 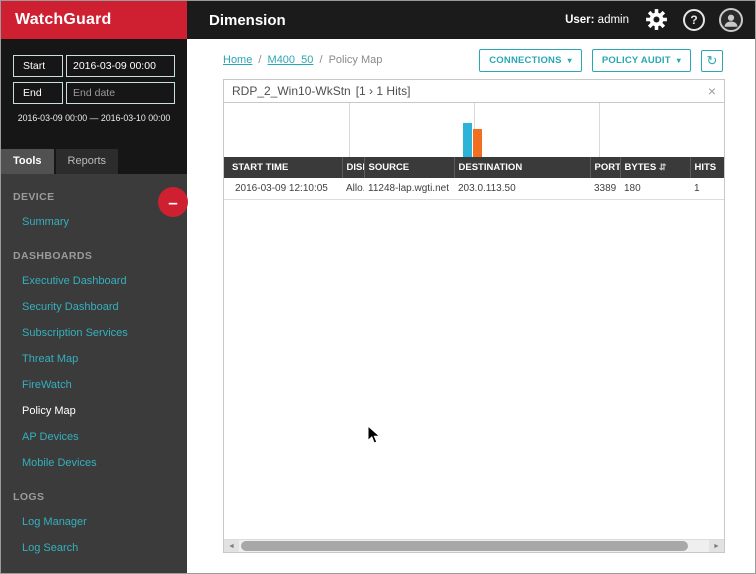 I want to click on orange-bar, so click(x=477, y=143).